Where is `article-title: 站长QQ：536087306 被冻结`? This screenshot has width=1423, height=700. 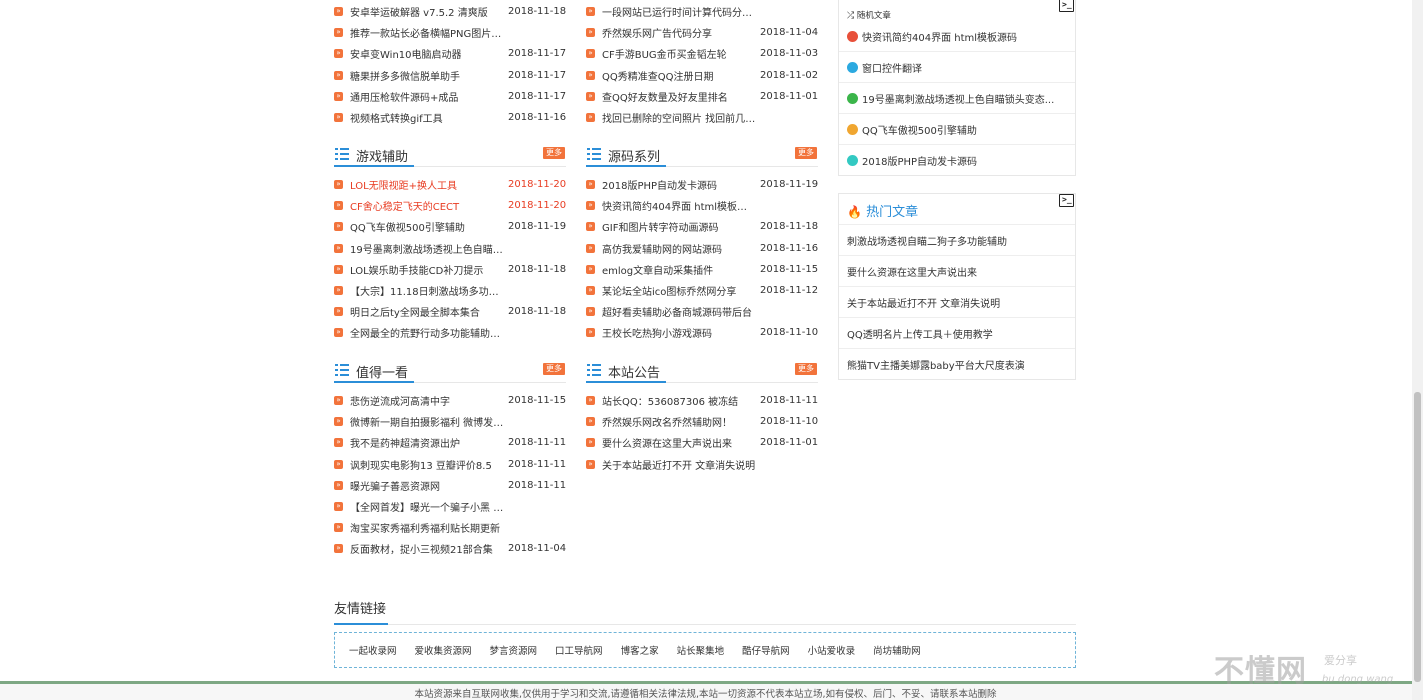
article-title: 站长QQ：536087306 被冻结 is located at coordinates (679, 400).